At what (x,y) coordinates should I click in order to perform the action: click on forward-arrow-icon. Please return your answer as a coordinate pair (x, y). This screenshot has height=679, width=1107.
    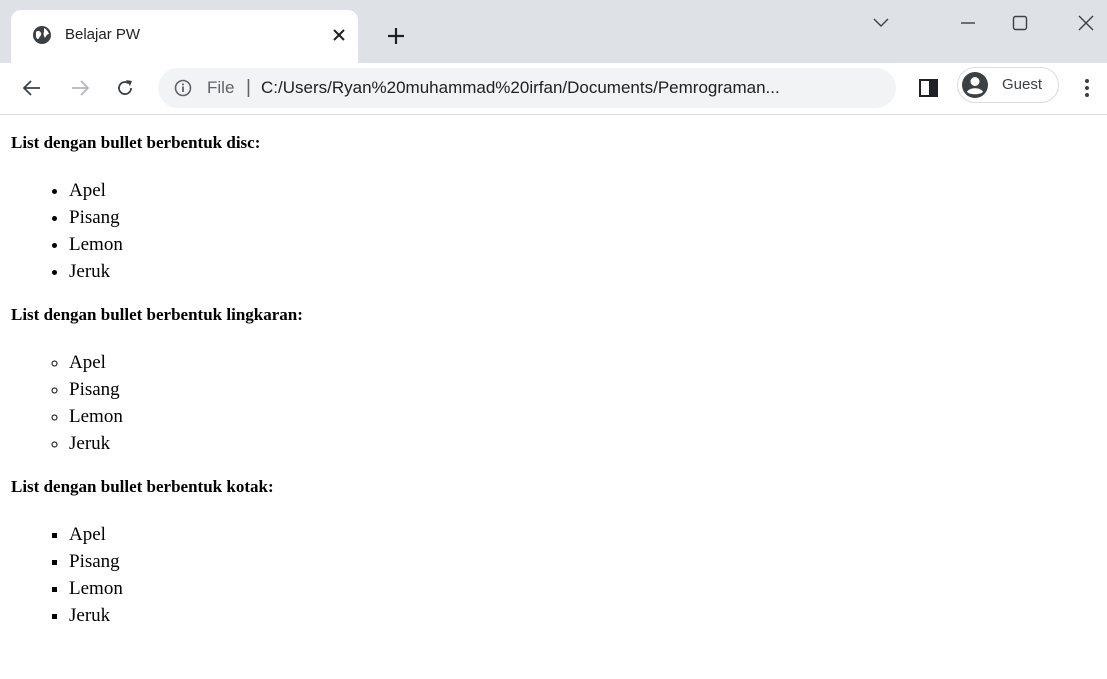
    Looking at the image, I should click on (80, 88).